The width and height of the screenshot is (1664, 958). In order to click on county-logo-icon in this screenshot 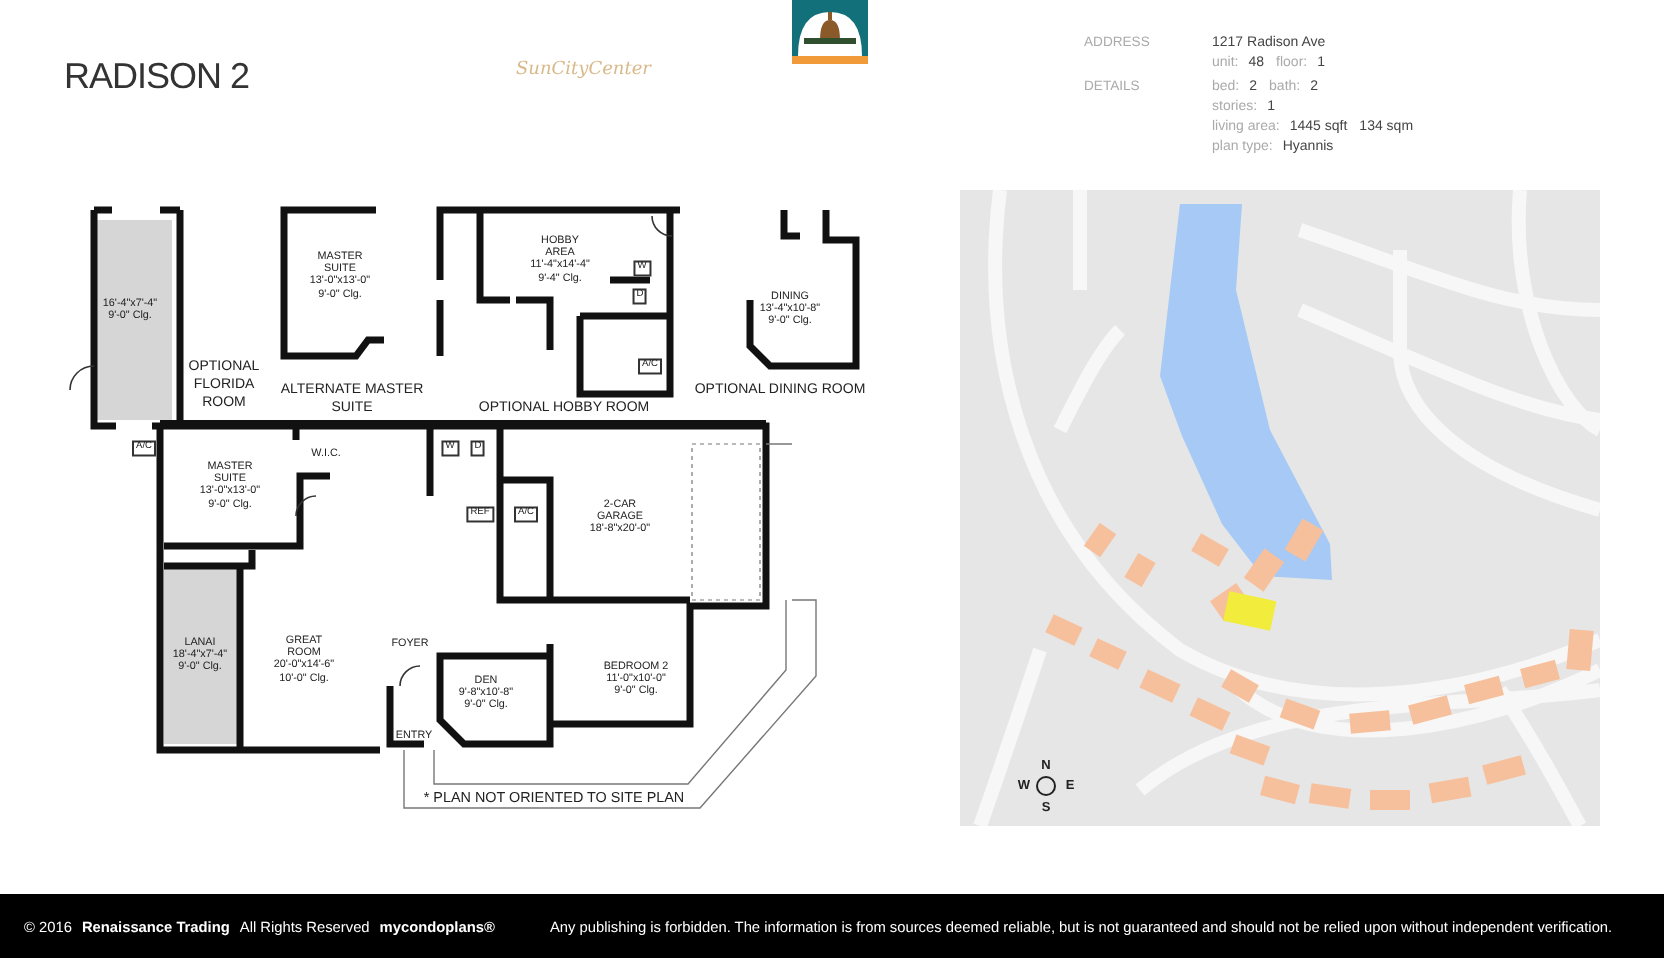, I will do `click(830, 32)`.